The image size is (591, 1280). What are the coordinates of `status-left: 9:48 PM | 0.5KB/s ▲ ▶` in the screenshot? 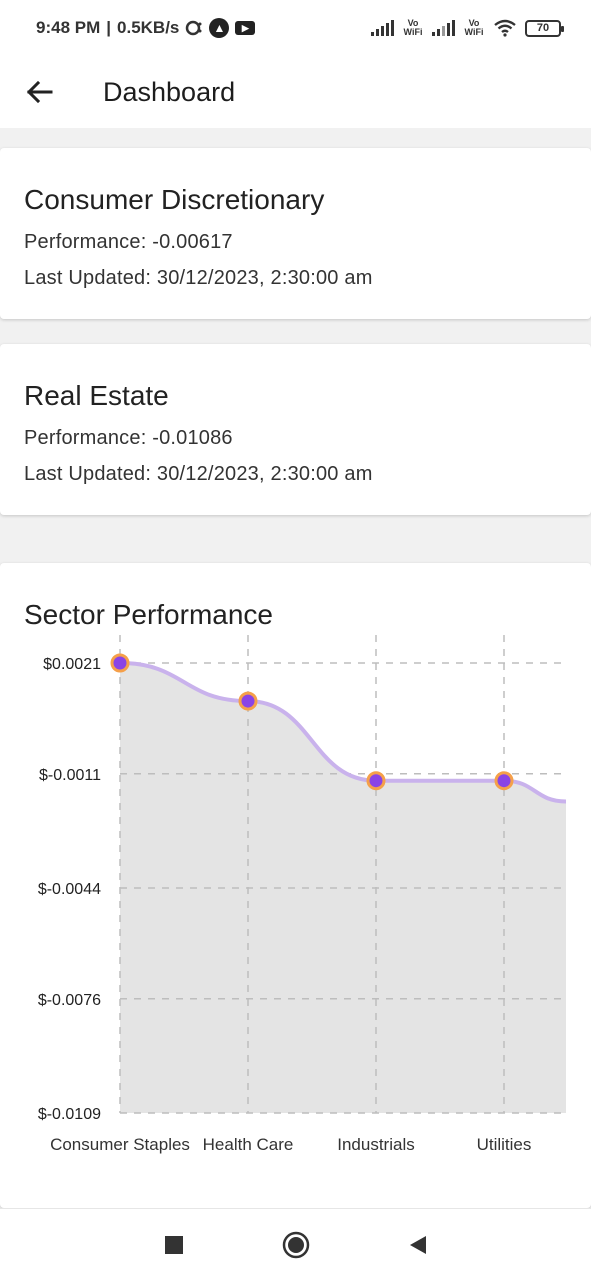 It's located at (146, 28).